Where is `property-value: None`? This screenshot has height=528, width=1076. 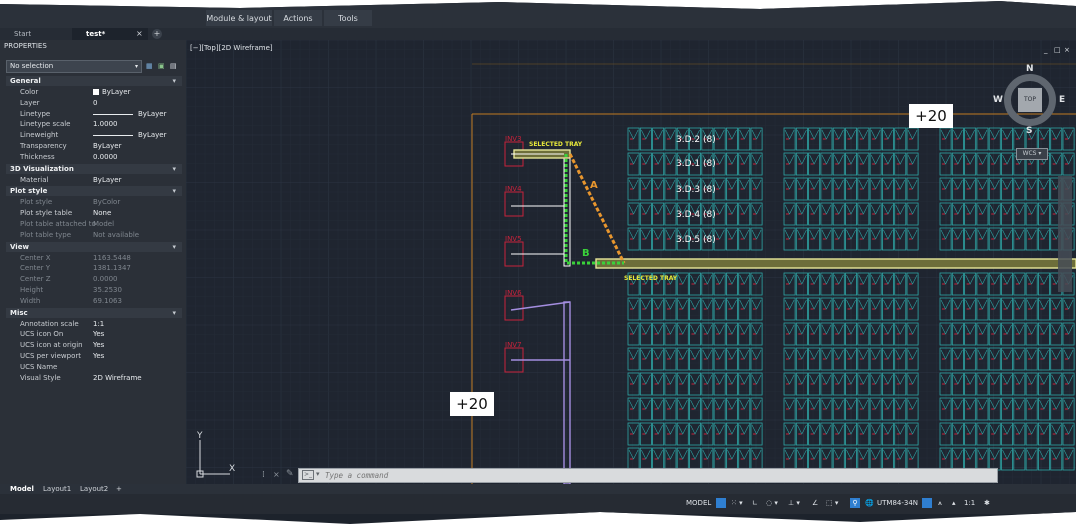
property-value: None is located at coordinates (102, 213).